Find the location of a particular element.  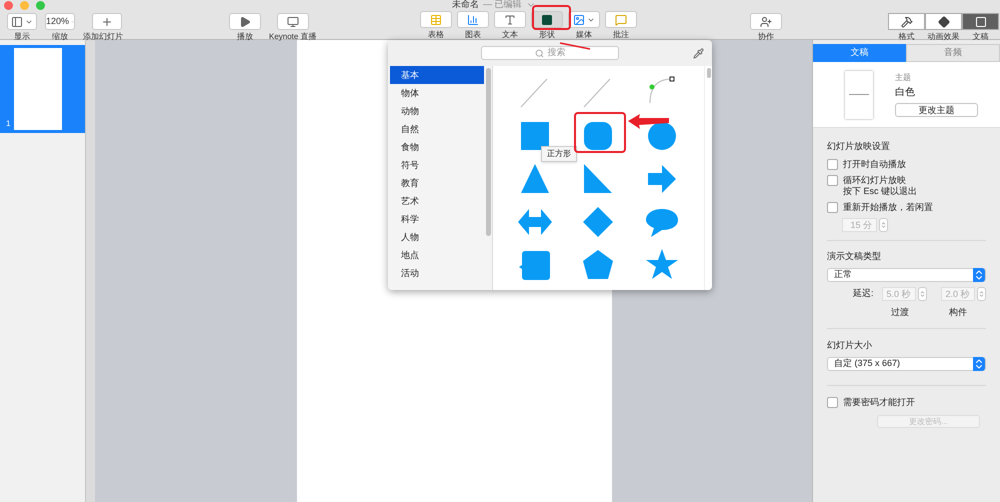

toolbar-label: 播放 is located at coordinates (245, 37).